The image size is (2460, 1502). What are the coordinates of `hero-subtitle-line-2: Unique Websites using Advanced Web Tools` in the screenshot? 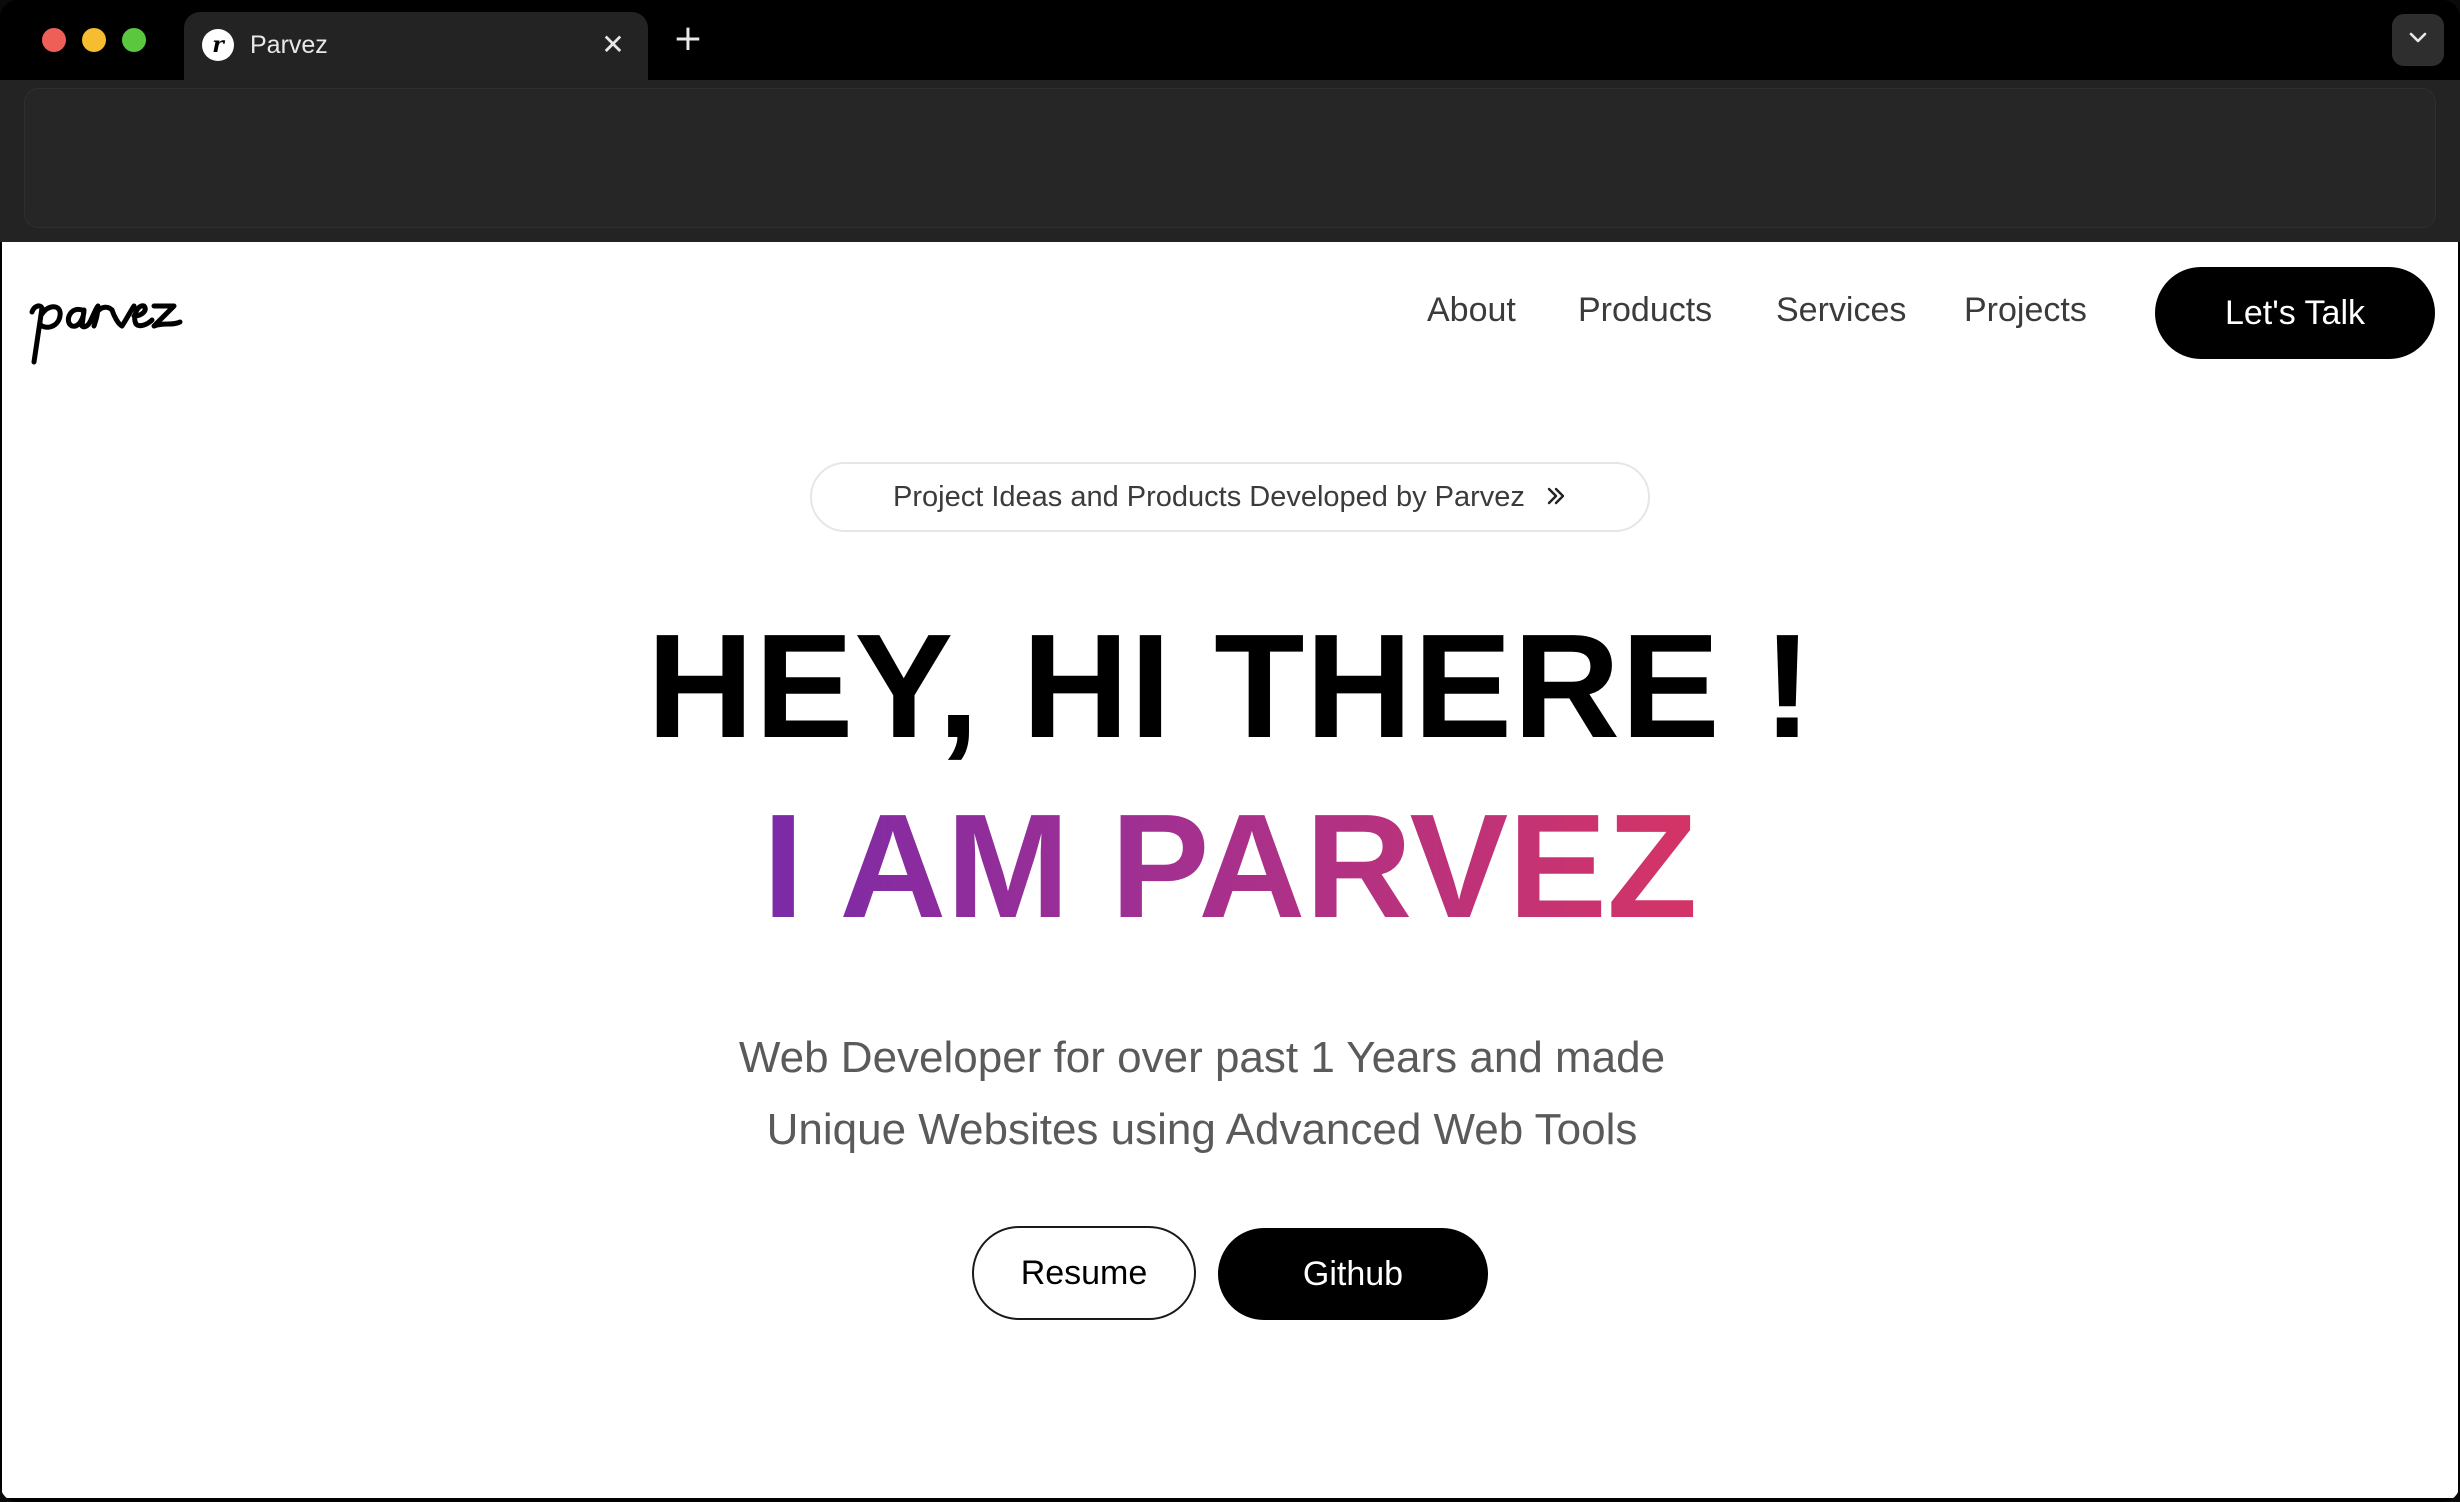 It's located at (1202, 1129).